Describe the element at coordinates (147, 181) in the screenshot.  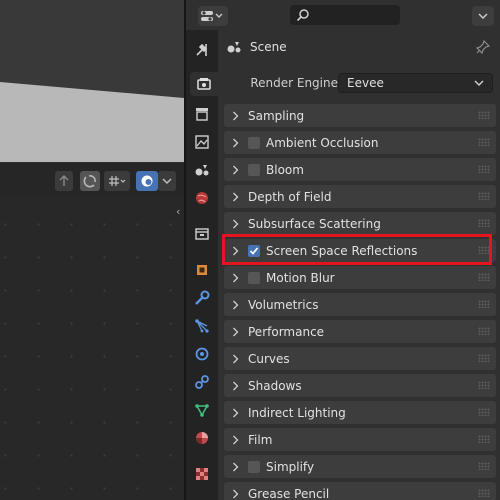
I see `viewport-shading-button` at that location.